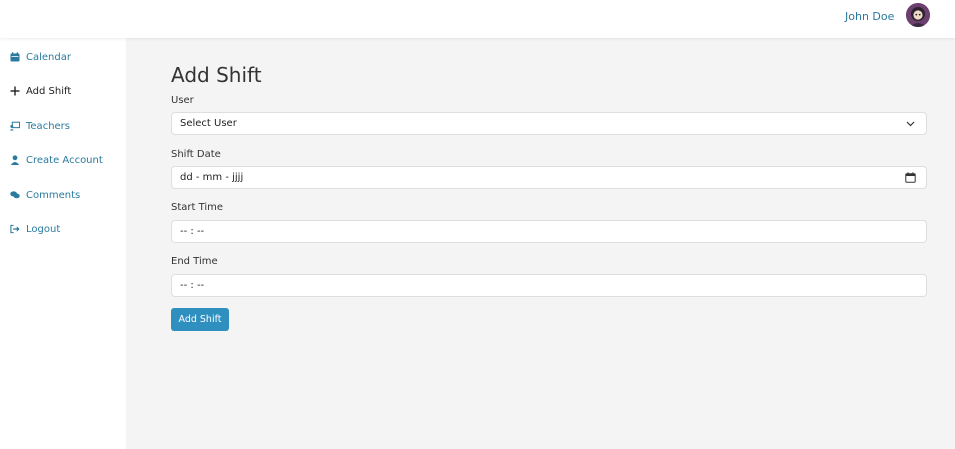 This screenshot has height=449, width=955. I want to click on start-time-input: --, so click(549, 231).